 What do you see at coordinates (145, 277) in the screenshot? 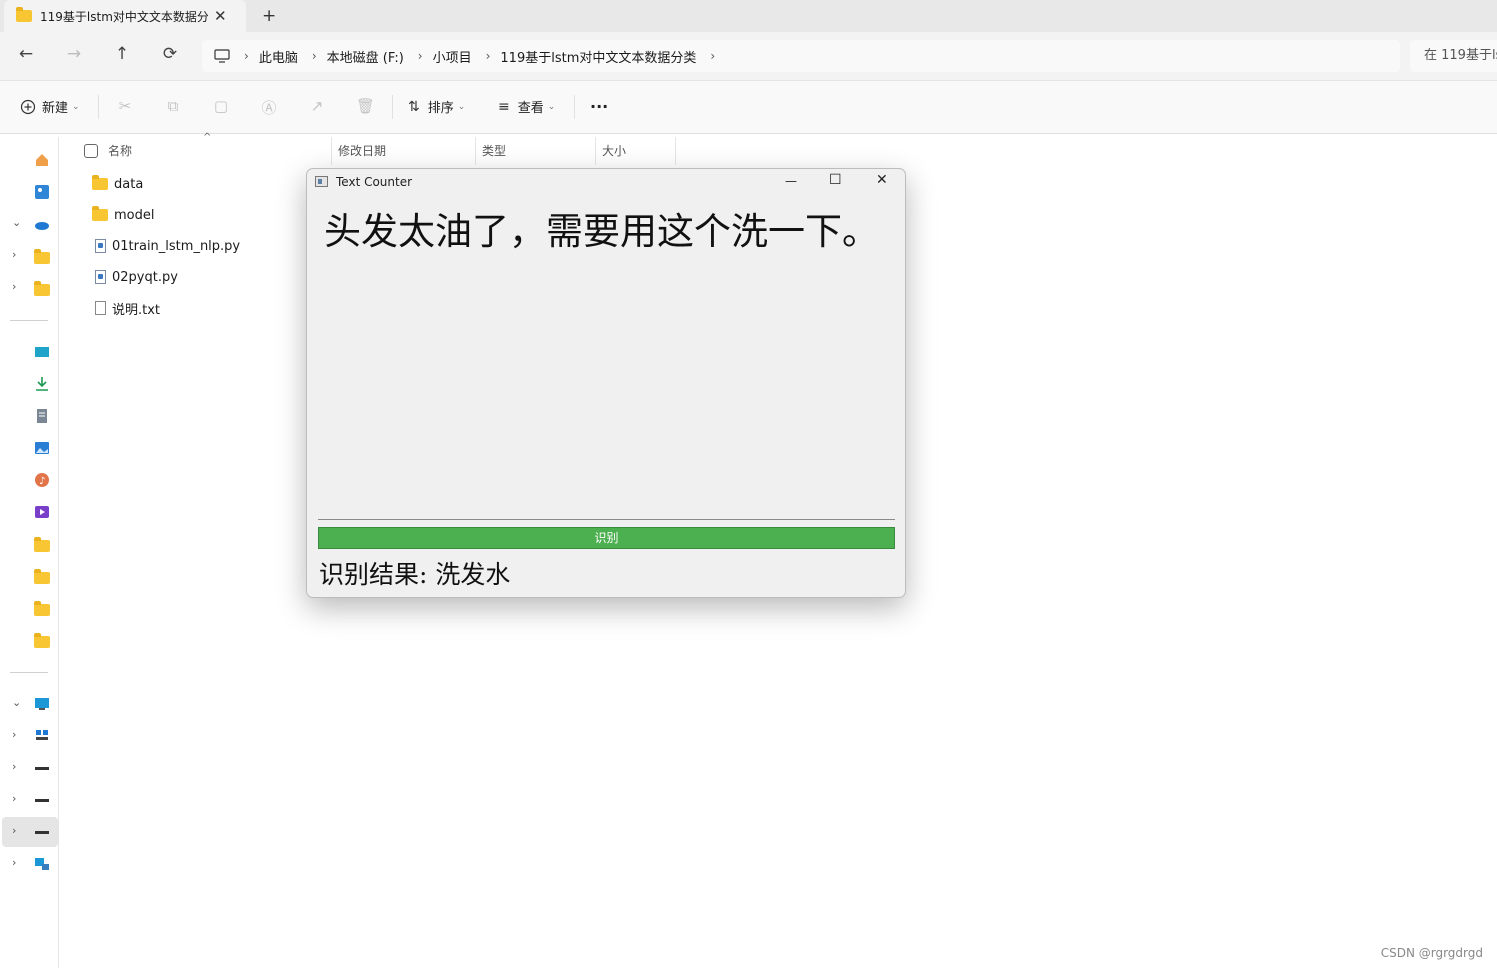
I see `file-name: 02pyqt.py` at bounding box center [145, 277].